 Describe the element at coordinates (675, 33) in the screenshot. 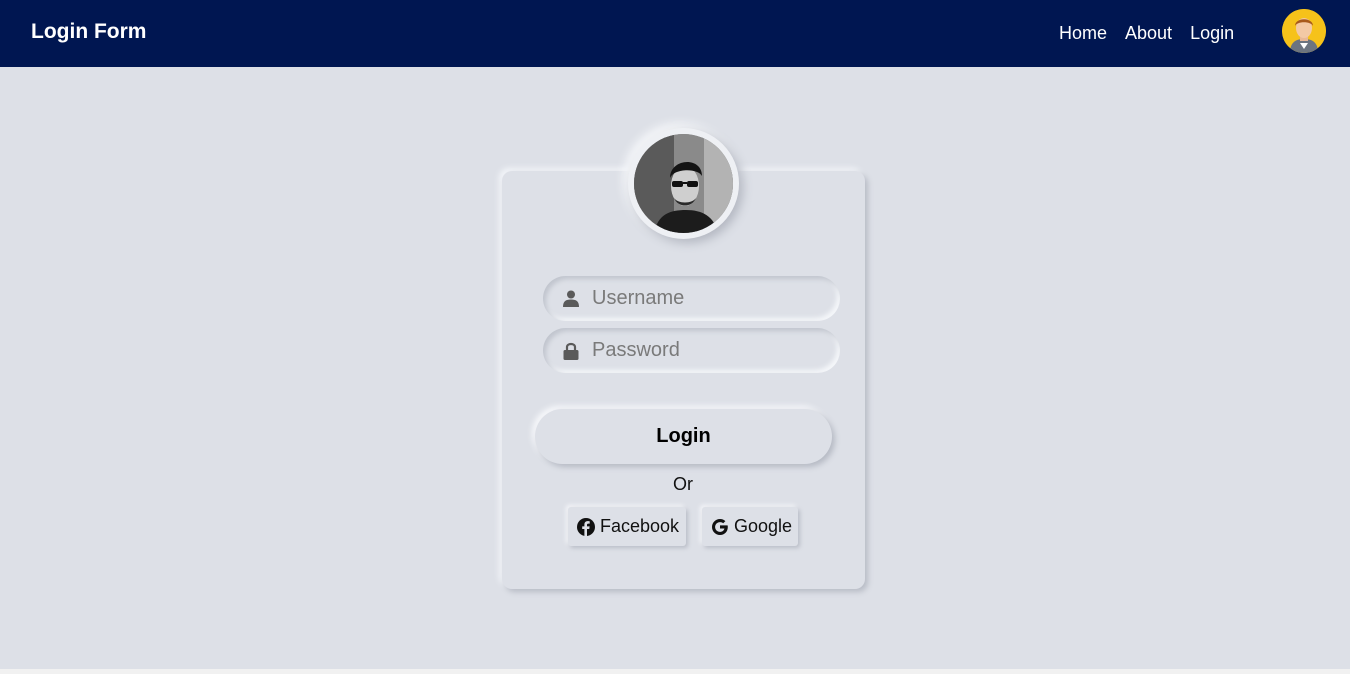

I see `top-navbar: Login Form Home About Login` at that location.